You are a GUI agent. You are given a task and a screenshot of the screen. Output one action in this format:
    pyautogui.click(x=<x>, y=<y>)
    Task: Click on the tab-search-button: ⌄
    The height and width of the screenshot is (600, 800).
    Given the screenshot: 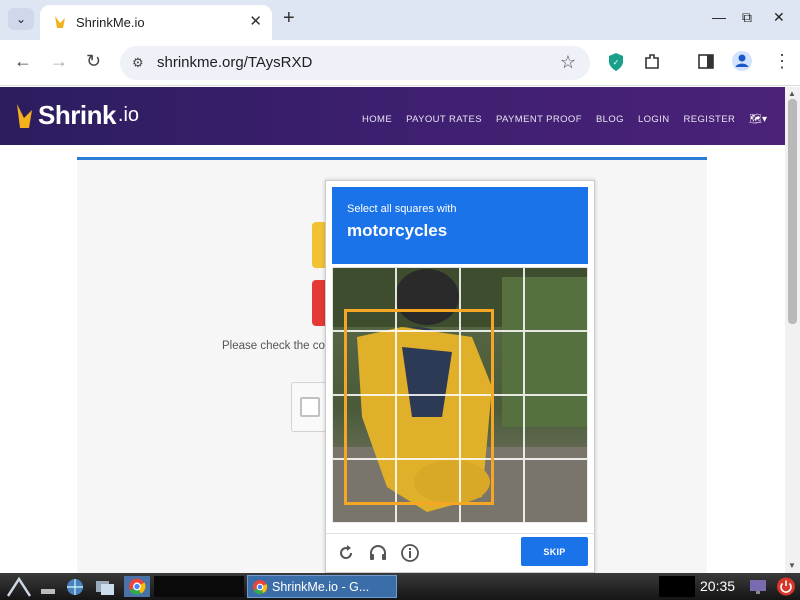 What is the action you would take?
    pyautogui.click(x=21, y=19)
    